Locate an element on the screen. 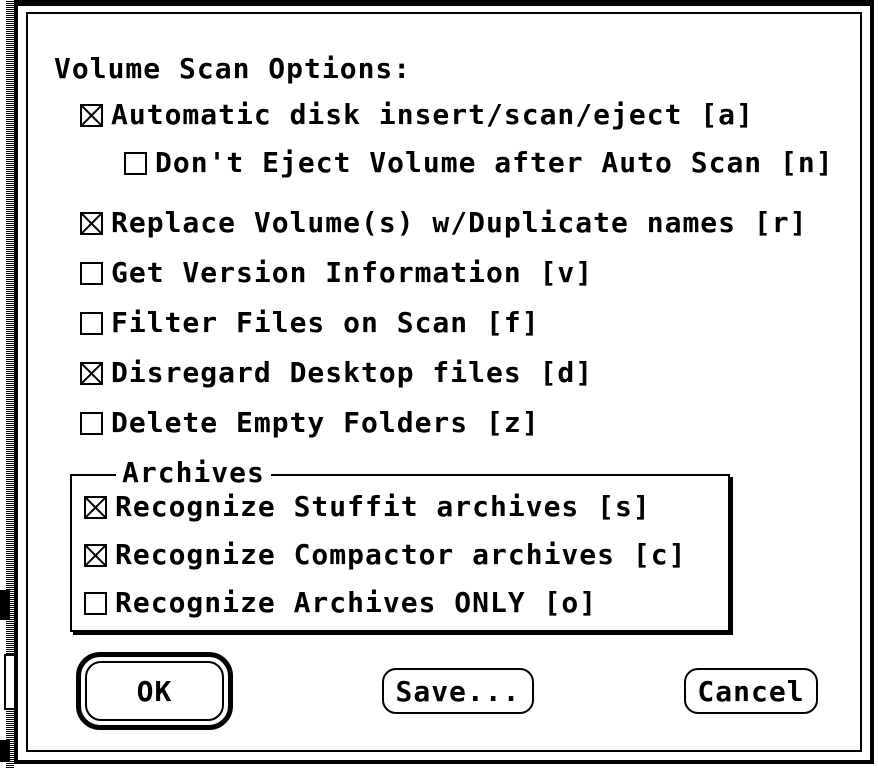 Image resolution: width=878 pixels, height=768 pixels. checkbox-delete-empty-folders: Delete Empty Folders [z] is located at coordinates (310, 423).